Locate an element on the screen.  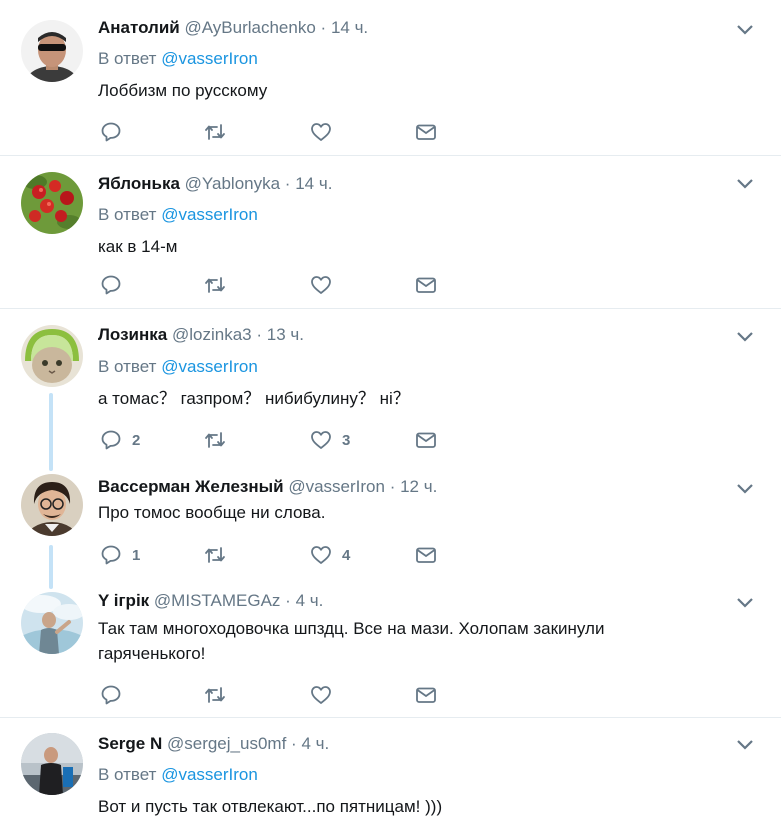
reply-button: 2 is located at coordinates (120, 440).